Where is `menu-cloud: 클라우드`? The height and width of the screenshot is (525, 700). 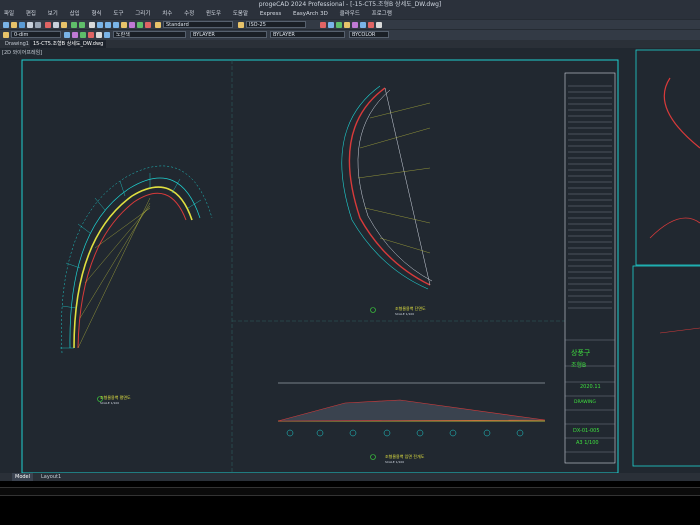
menu-cloud: 클라우드 is located at coordinates (350, 14).